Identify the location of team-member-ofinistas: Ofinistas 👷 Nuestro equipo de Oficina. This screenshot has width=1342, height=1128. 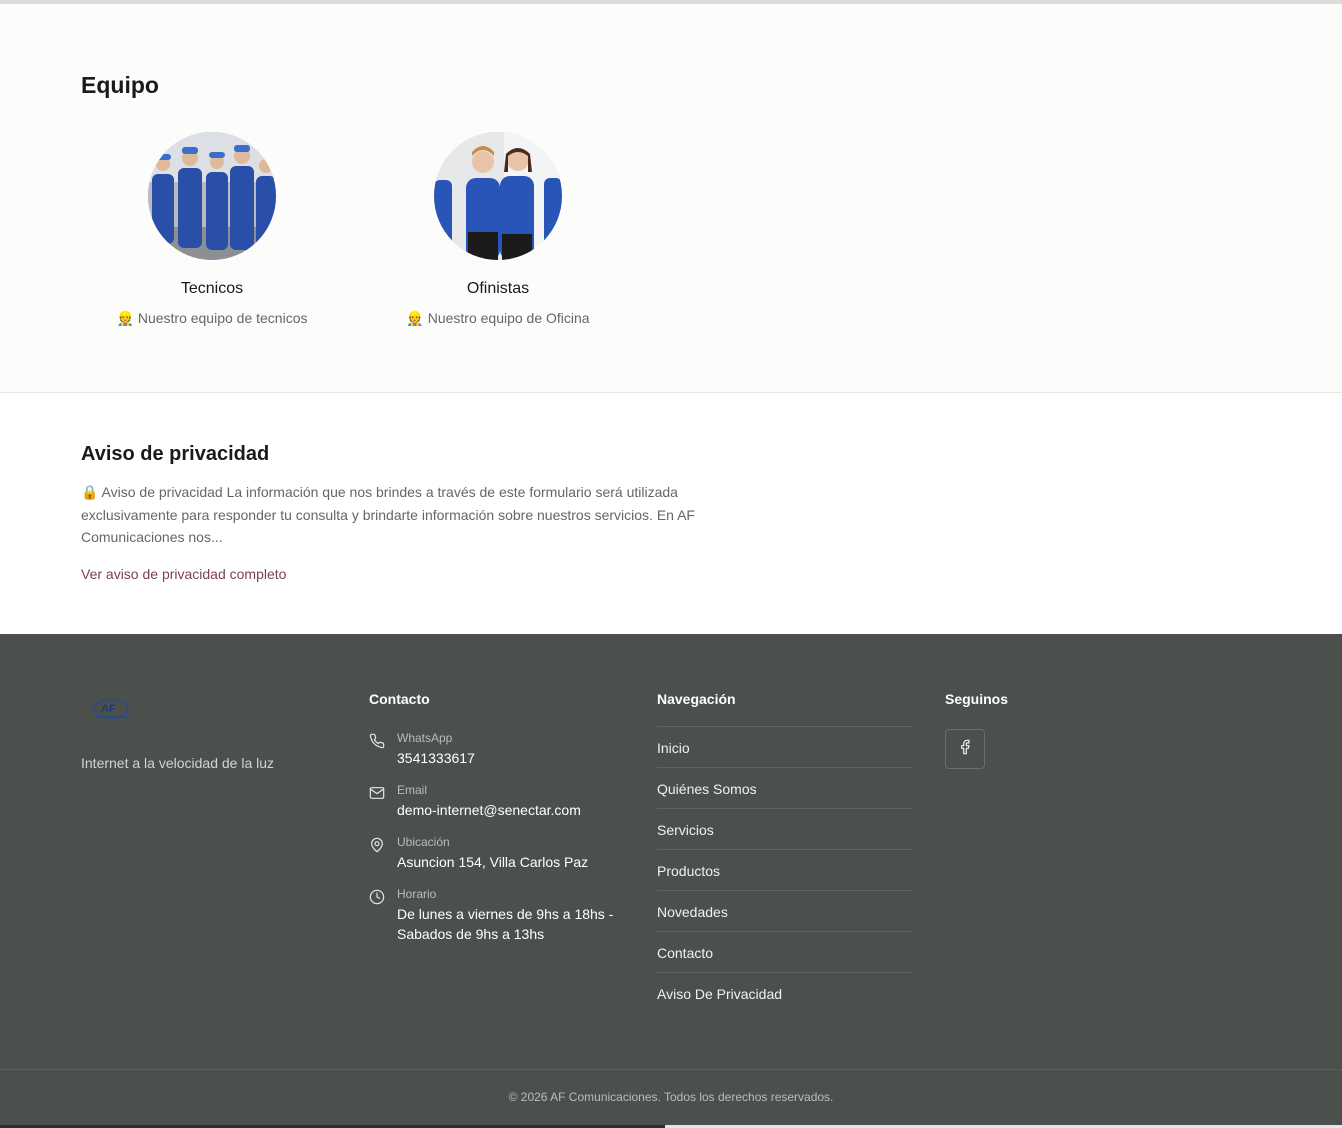
(498, 229).